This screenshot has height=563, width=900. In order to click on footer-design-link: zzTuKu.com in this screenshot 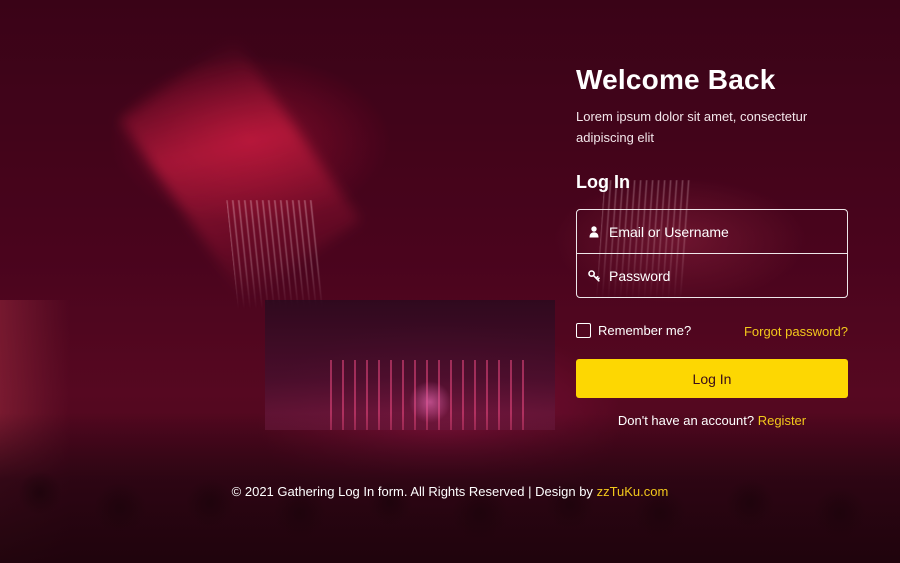, I will do `click(633, 491)`.